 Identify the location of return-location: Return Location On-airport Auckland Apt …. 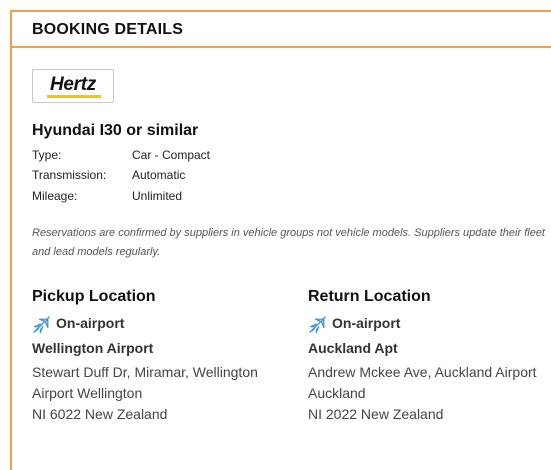
(429, 356).